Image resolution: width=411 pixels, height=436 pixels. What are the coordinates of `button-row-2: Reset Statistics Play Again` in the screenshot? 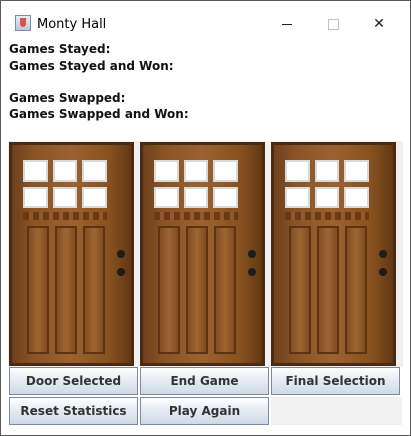 It's located at (205, 412).